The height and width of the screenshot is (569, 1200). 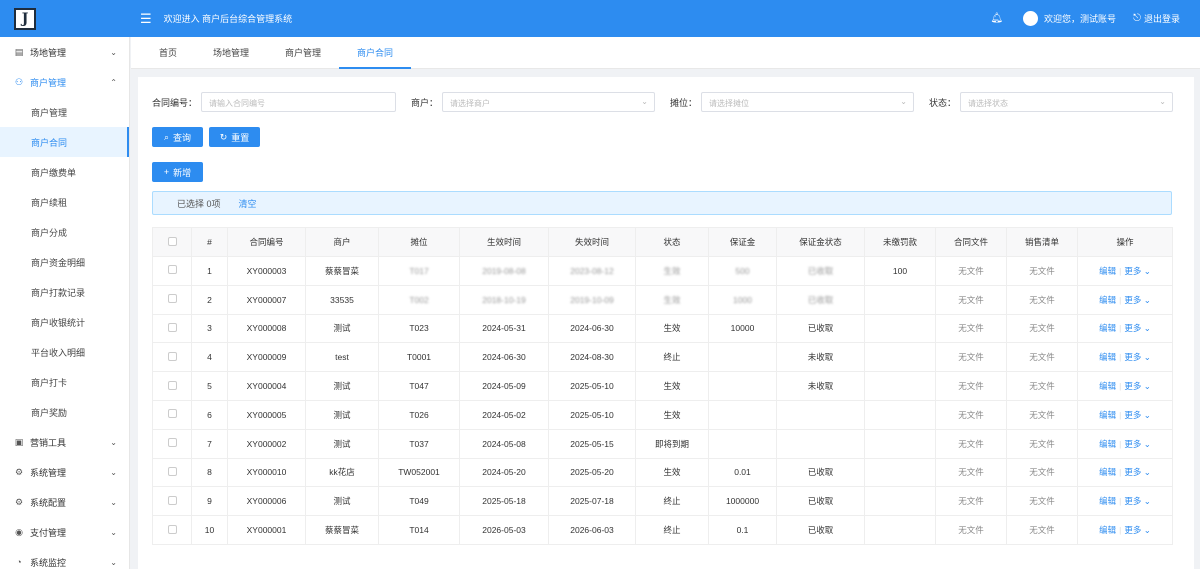 What do you see at coordinates (1162, 18) in the screenshot?
I see `logout-link: 退出登录` at bounding box center [1162, 18].